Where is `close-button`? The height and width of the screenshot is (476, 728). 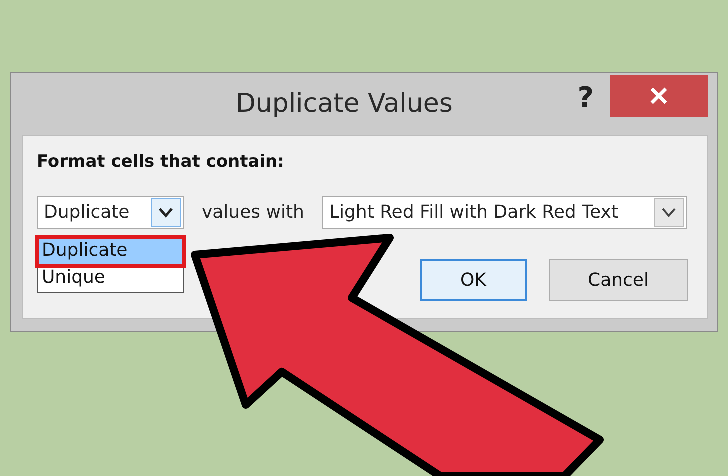
close-button is located at coordinates (659, 96).